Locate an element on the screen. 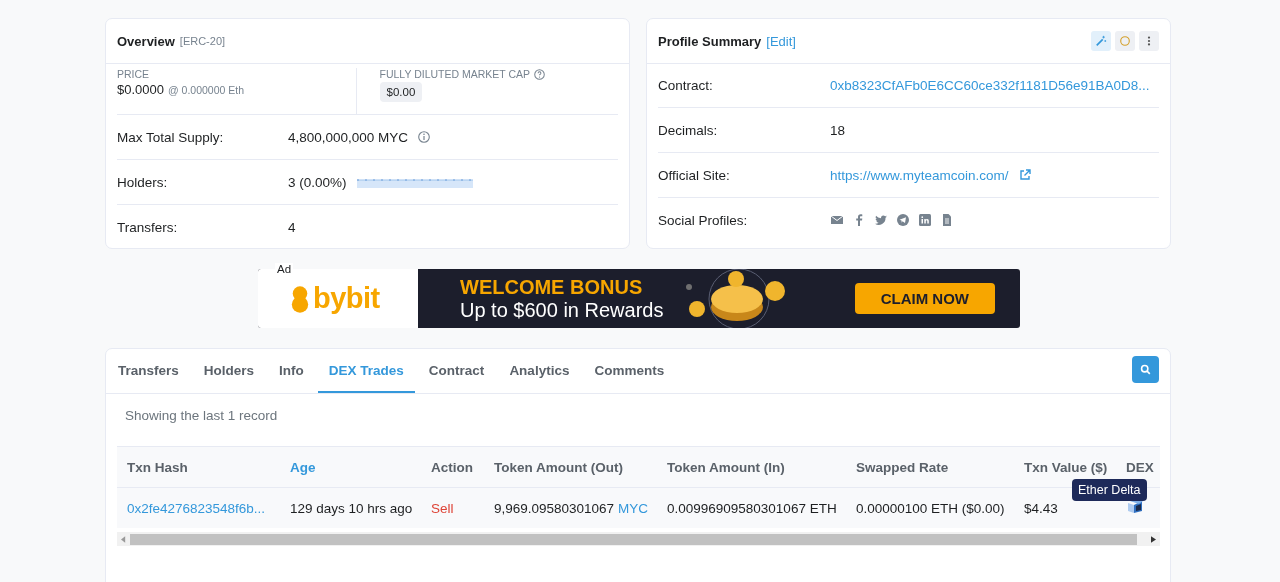 The image size is (1280, 582). edit-link: [Edit] is located at coordinates (781, 41).